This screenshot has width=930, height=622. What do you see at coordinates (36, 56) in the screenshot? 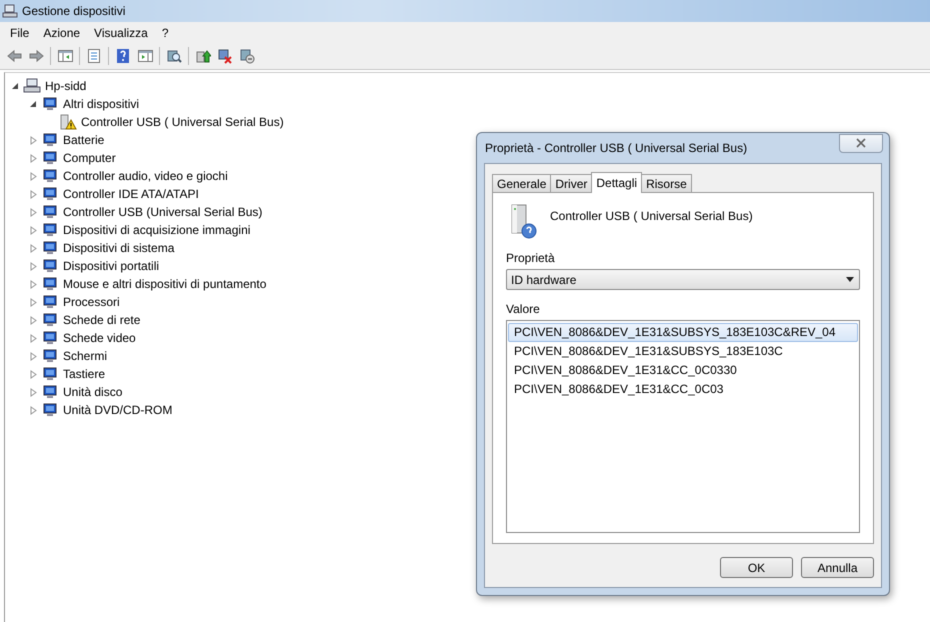
I see `forward-arrow-icon` at bounding box center [36, 56].